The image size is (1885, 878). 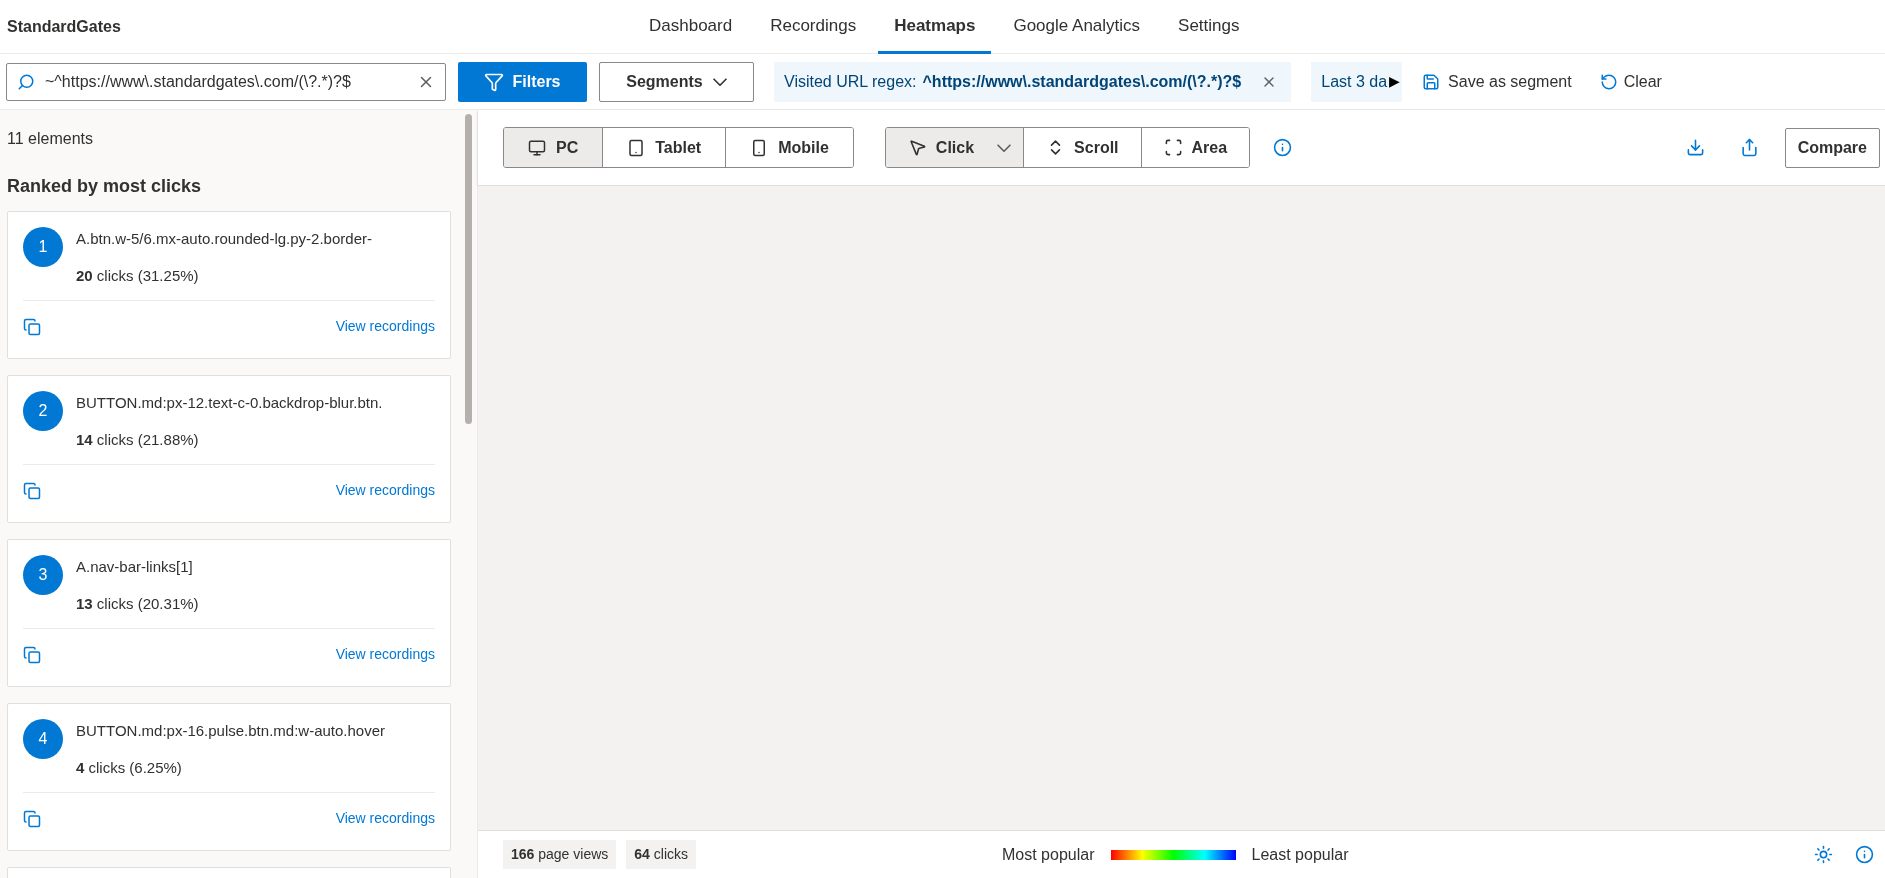 What do you see at coordinates (917, 147) in the screenshot?
I see `pointer-icon` at bounding box center [917, 147].